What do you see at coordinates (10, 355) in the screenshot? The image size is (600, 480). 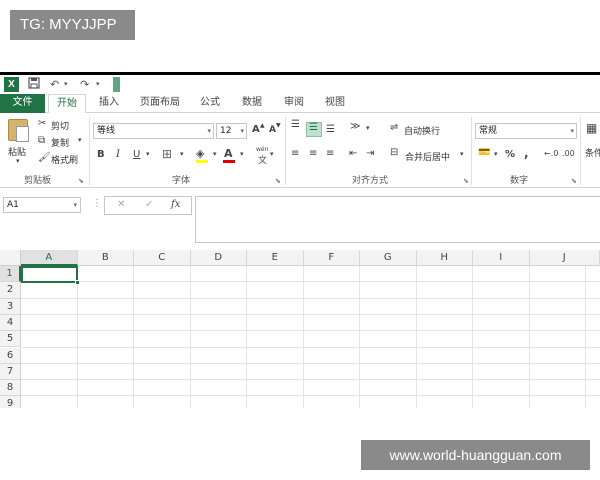 I see `row-header-6: 6` at bounding box center [10, 355].